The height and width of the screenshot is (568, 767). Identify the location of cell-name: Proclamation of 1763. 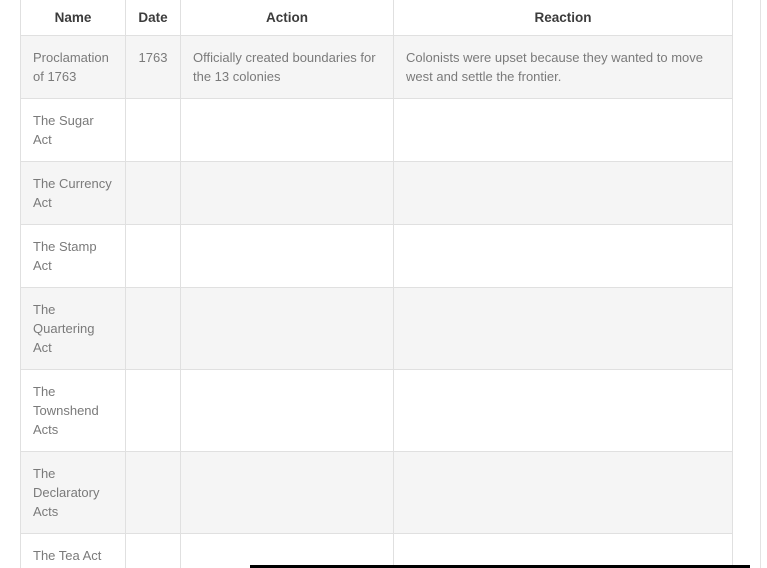
(73, 67).